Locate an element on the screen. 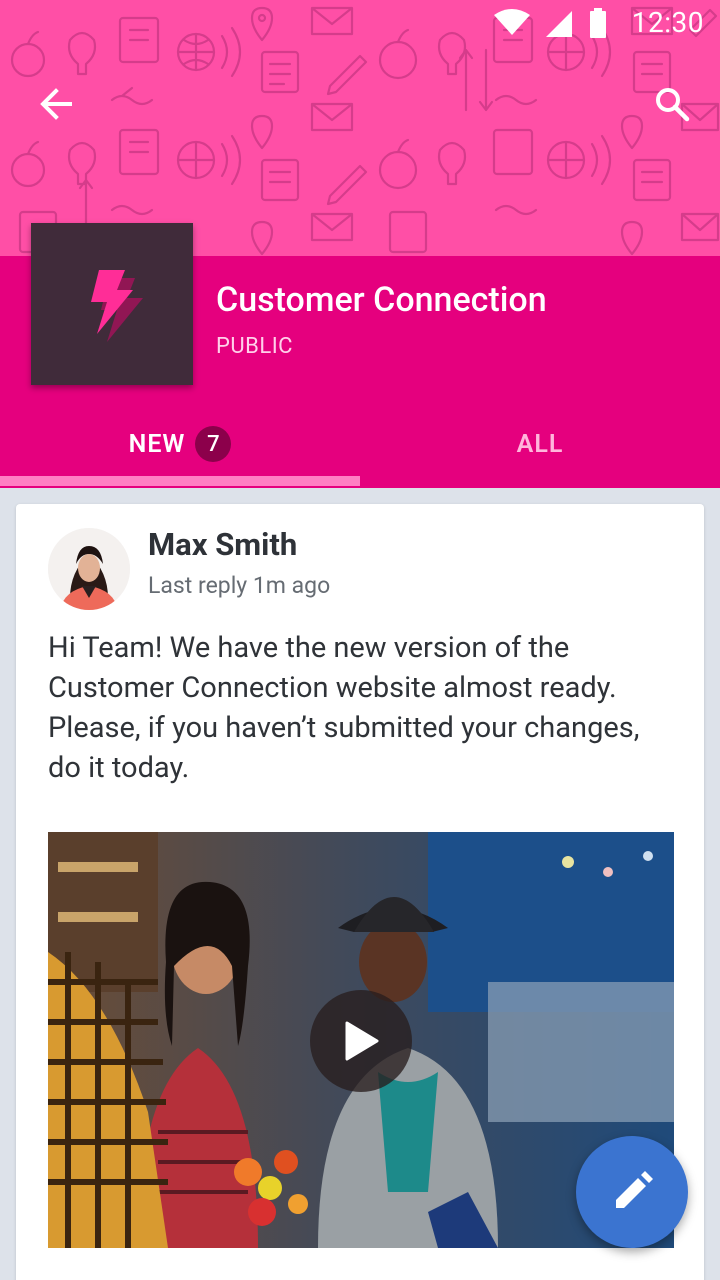 This screenshot has width=720, height=1280. arrow-back-icon is located at coordinates (56, 104).